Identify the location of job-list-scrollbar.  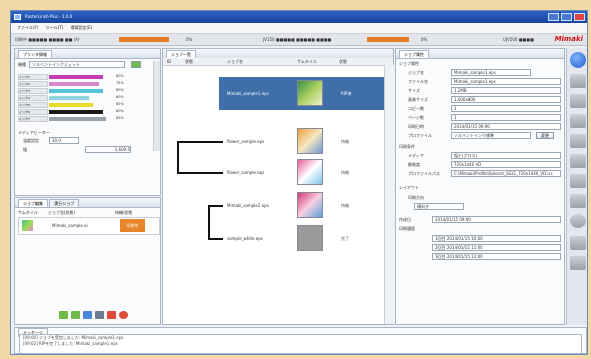
(389, 194).